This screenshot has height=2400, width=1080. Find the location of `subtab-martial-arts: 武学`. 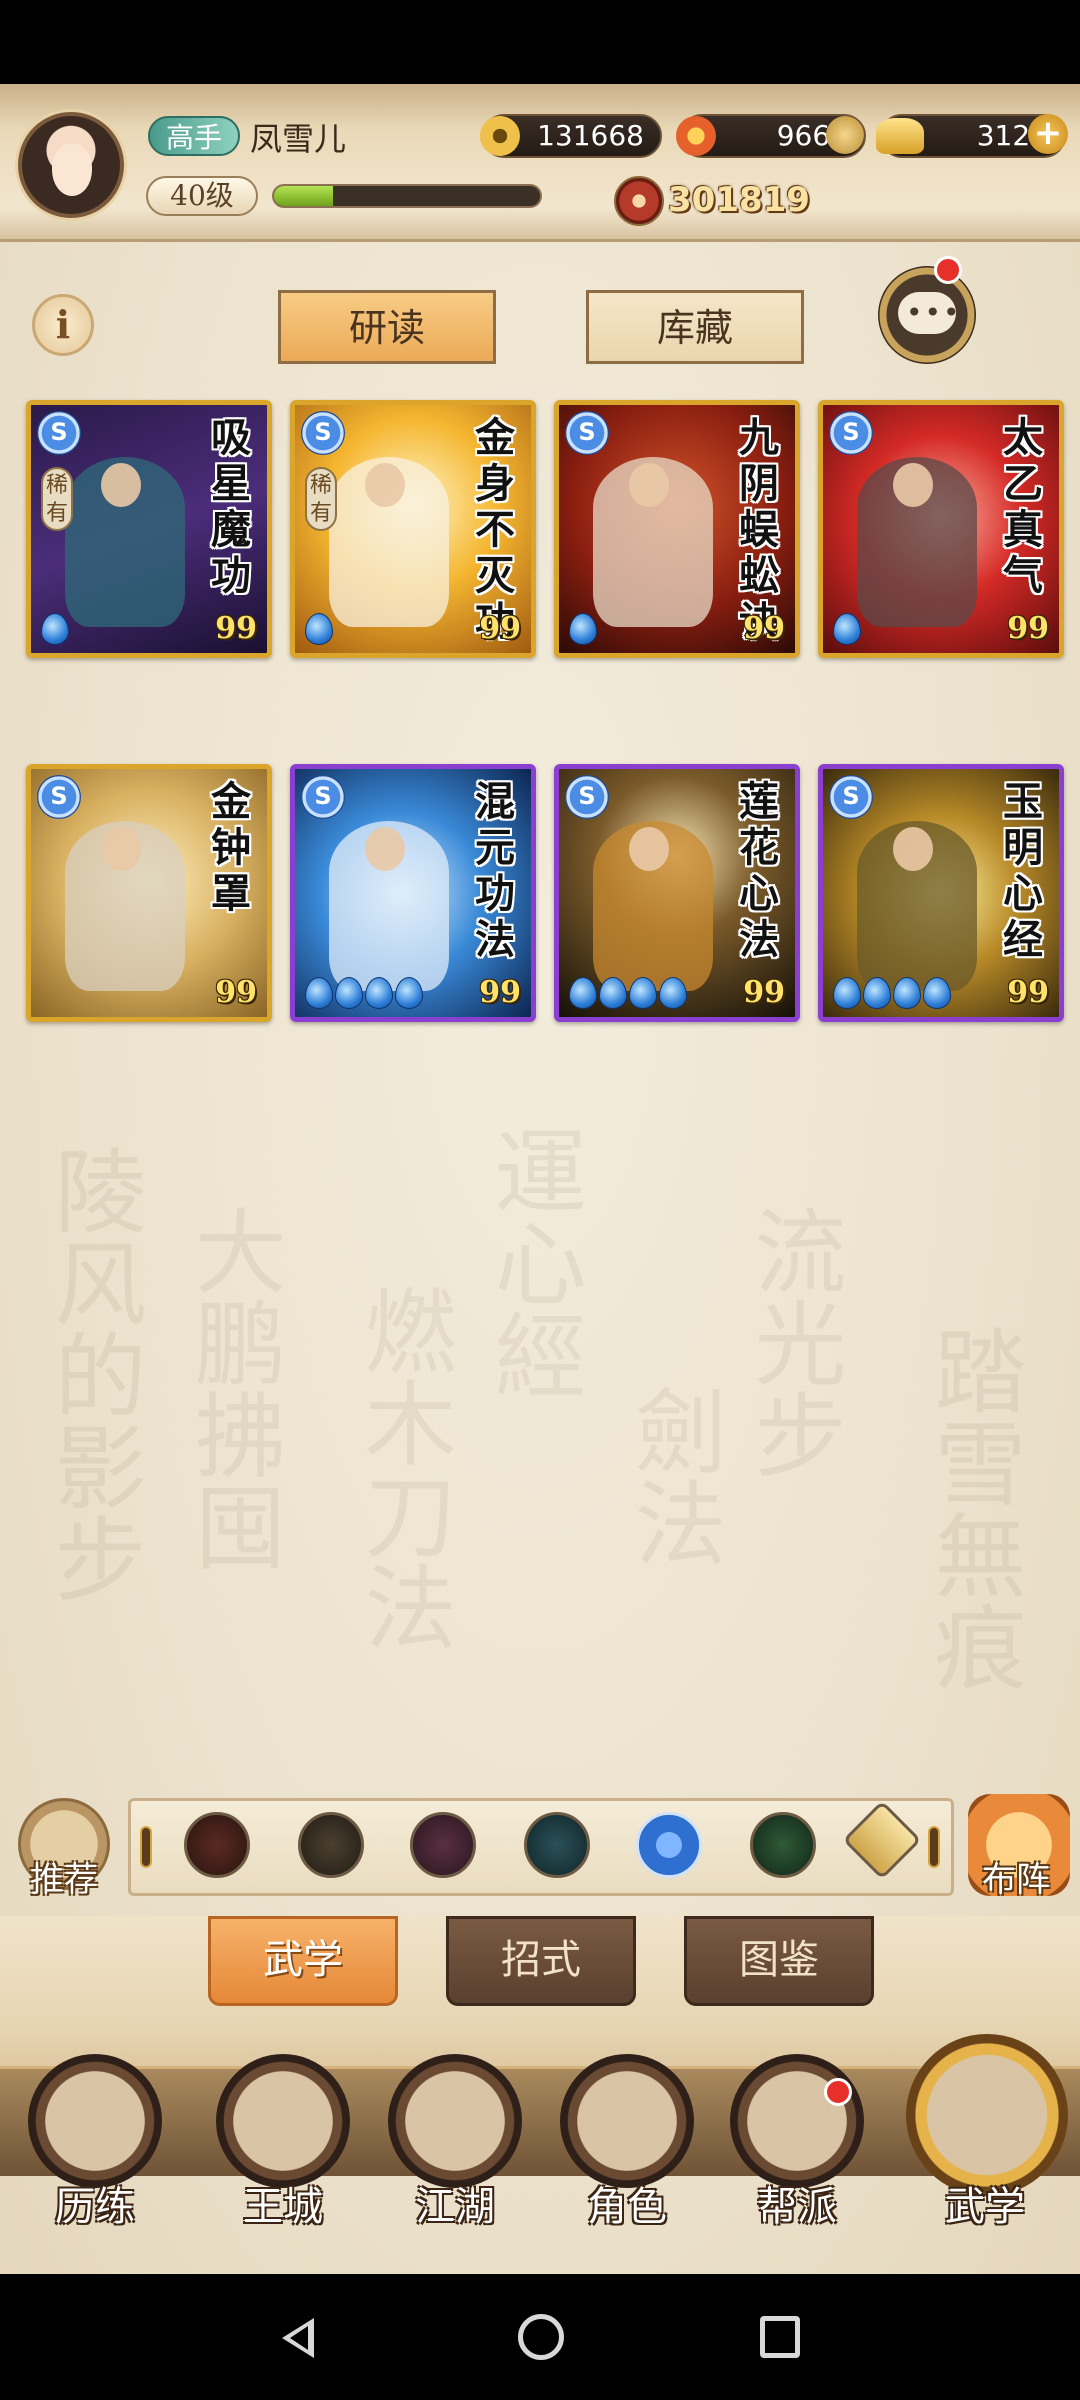

subtab-martial-arts: 武学 is located at coordinates (303, 1961).